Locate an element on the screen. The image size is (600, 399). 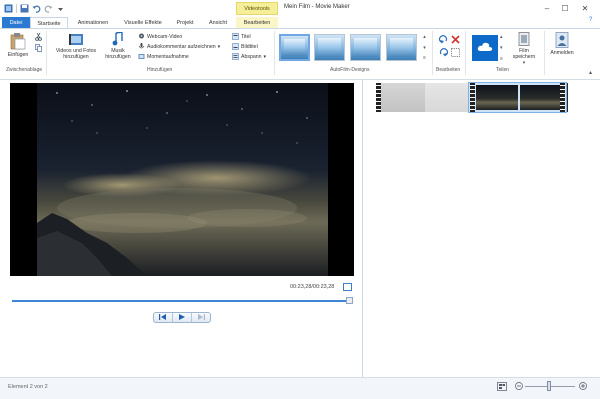
group-label-autofilm-designs: AutoFilm-Designs is located at coordinates (350, 70).